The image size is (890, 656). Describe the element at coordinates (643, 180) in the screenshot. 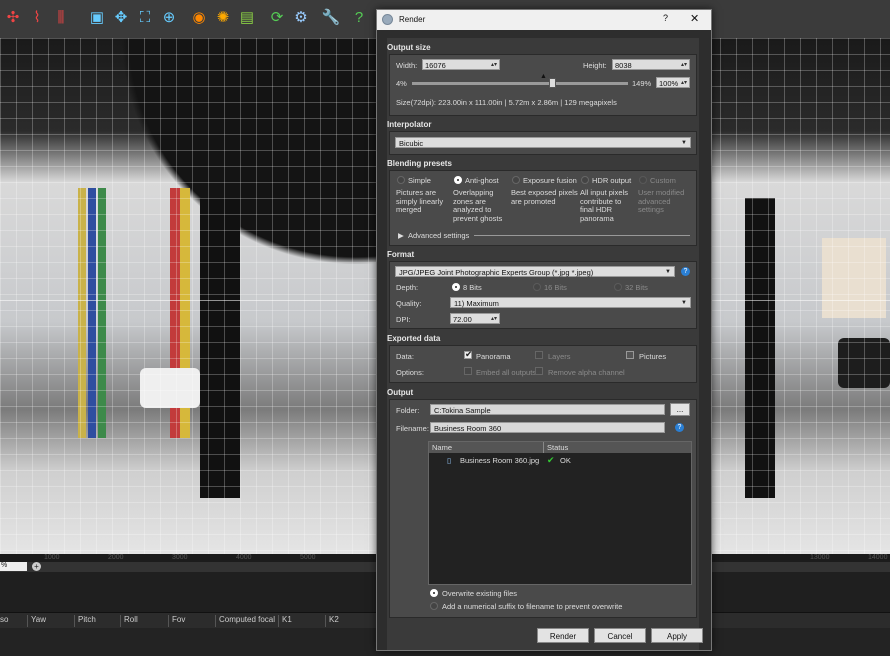

I see `blend-custom-radio` at that location.